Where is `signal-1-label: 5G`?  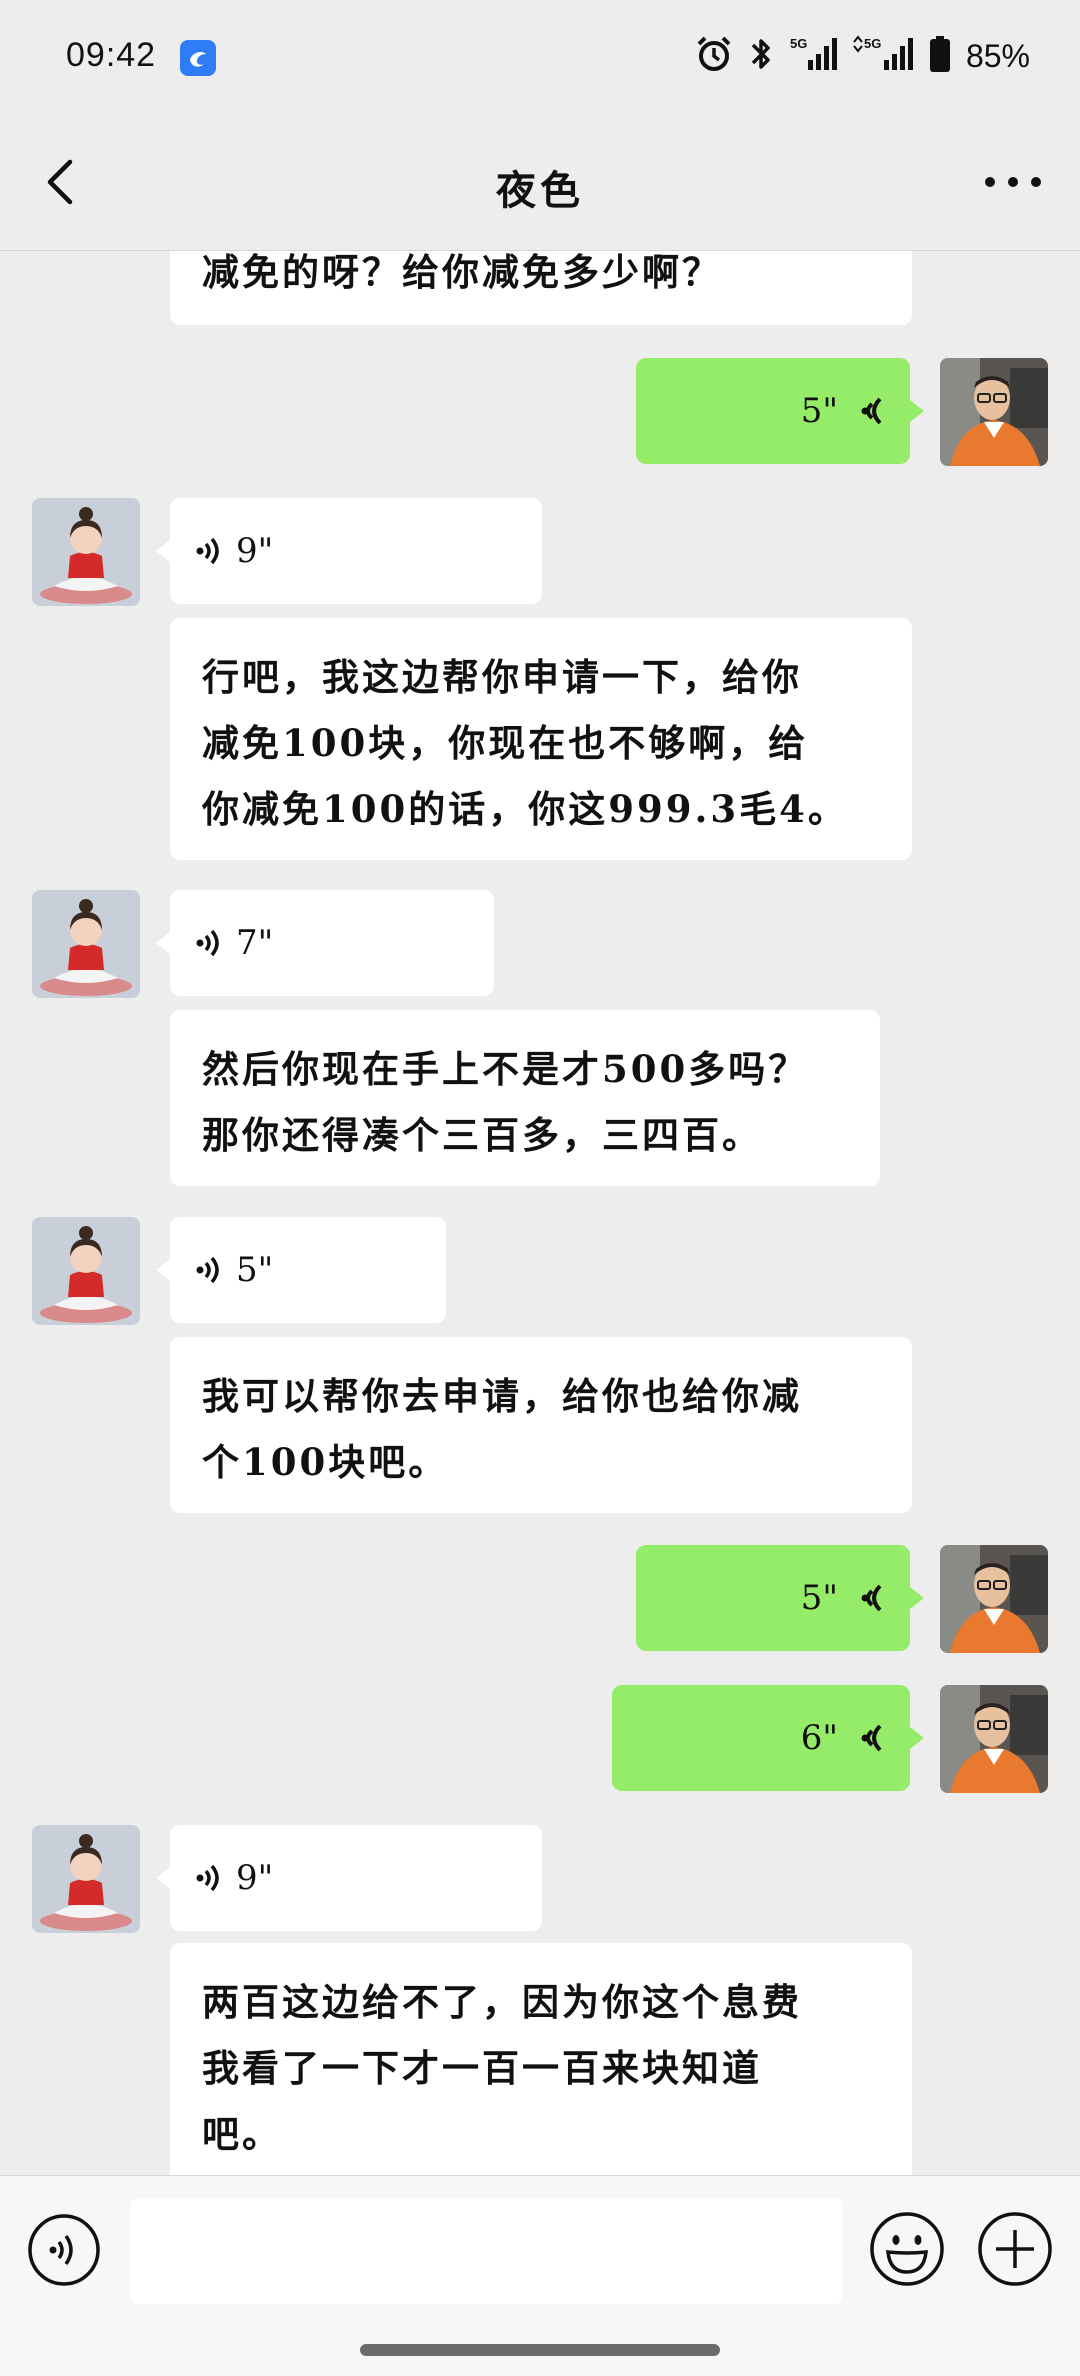 signal-1-label: 5G is located at coordinates (798, 43).